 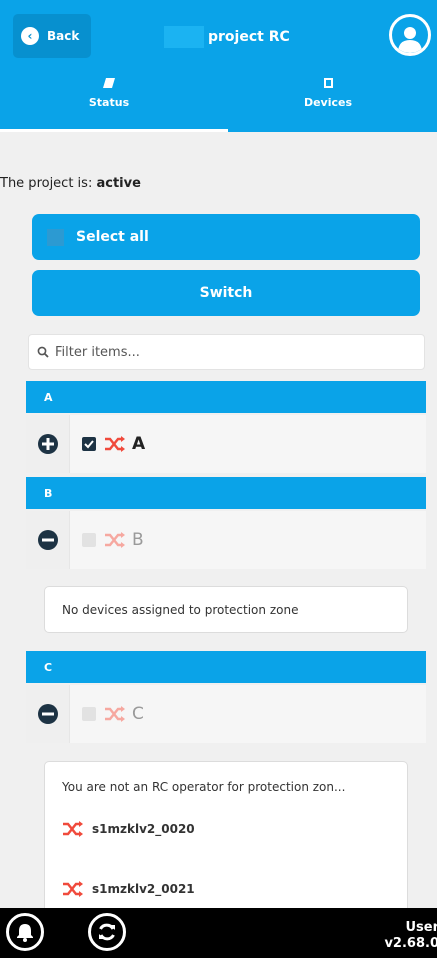 I want to click on tab-devices-label: Devices, so click(x=328, y=102).